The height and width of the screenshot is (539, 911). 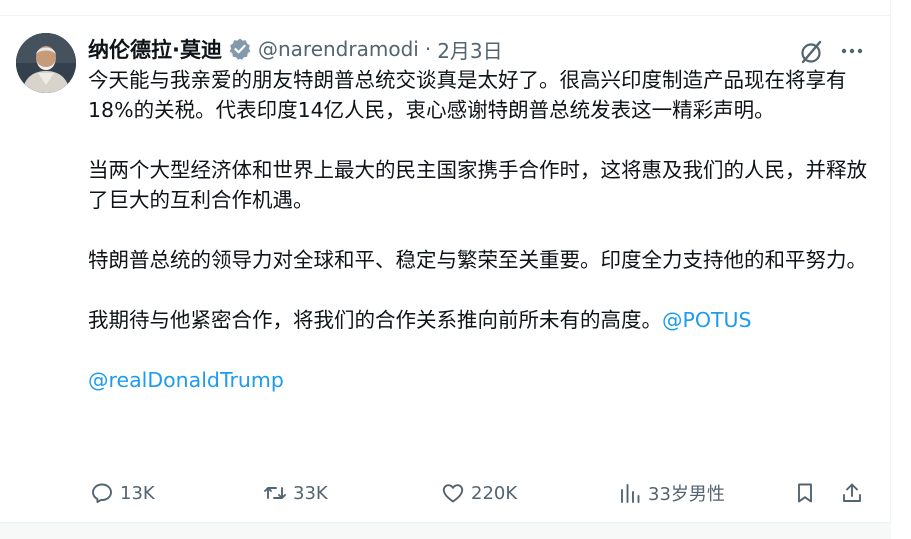 I want to click on repost-count: 33K, so click(x=310, y=493).